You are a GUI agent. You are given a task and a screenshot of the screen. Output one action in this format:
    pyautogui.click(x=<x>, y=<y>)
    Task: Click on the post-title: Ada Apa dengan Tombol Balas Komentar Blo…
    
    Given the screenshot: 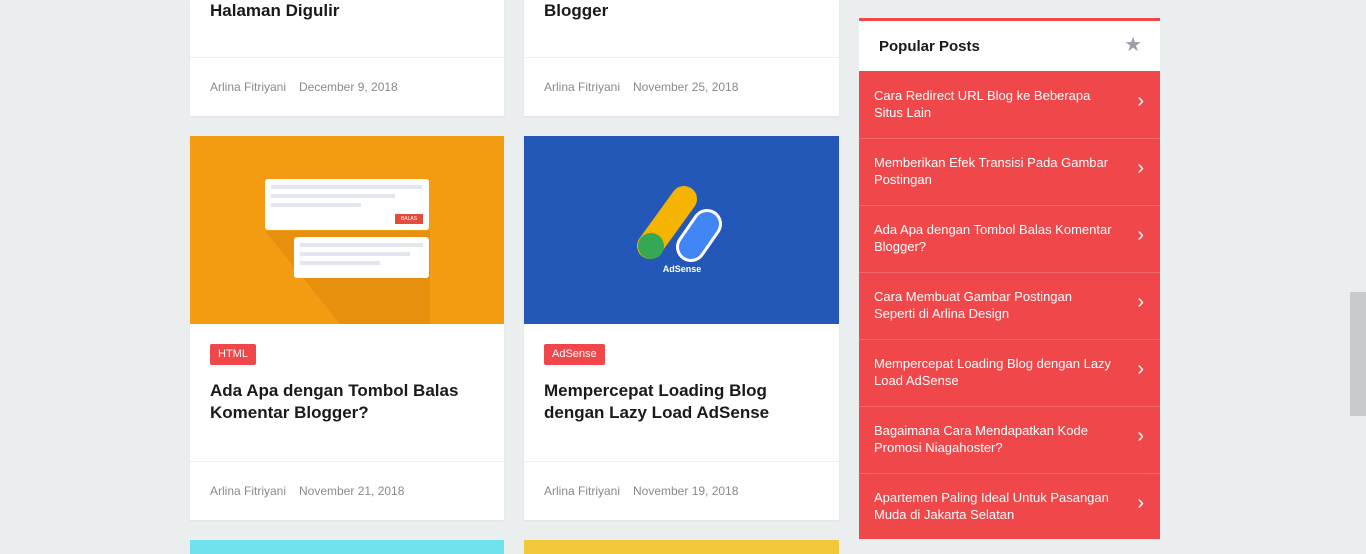 What is the action you would take?
    pyautogui.click(x=347, y=402)
    